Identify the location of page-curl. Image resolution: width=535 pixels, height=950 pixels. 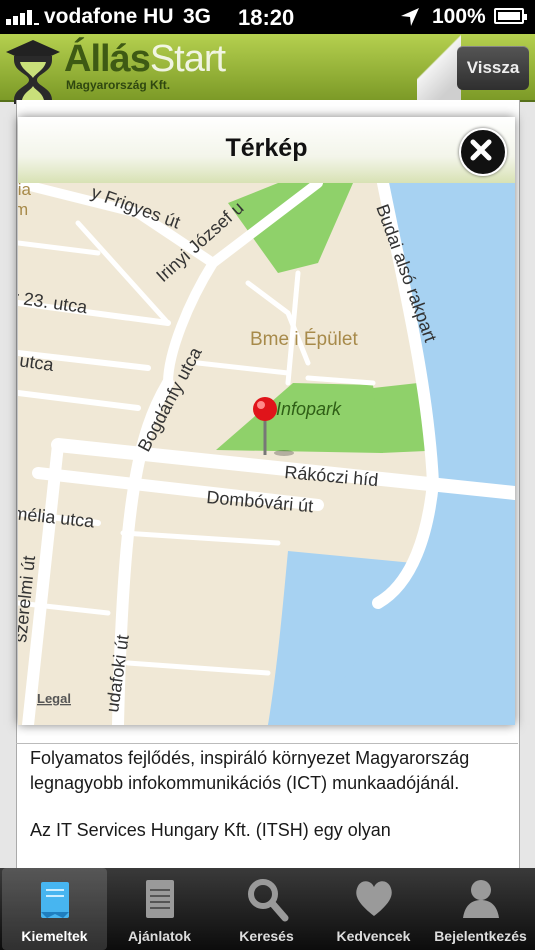
(439, 67).